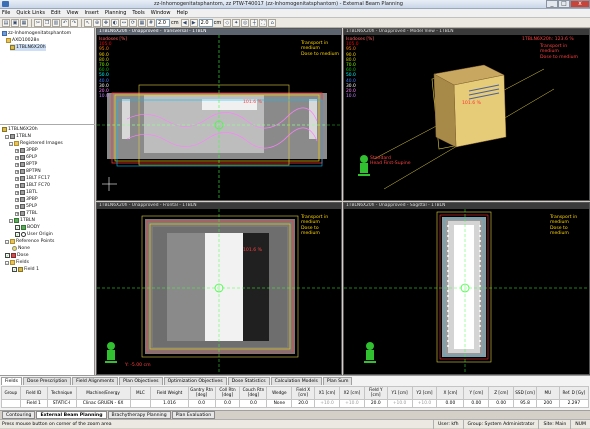  What do you see at coordinates (580, 4) in the screenshot?
I see `close-button: x` at bounding box center [580, 4].